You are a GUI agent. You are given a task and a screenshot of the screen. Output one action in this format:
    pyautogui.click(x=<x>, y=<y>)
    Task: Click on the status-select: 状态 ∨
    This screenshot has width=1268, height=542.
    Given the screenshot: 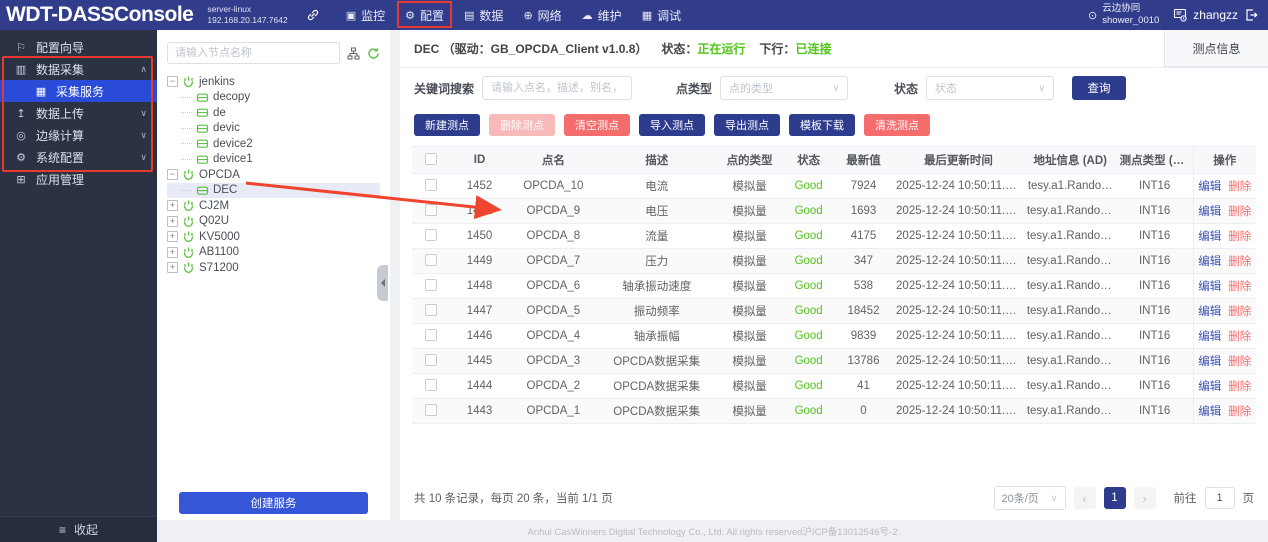 What is the action you would take?
    pyautogui.click(x=990, y=88)
    